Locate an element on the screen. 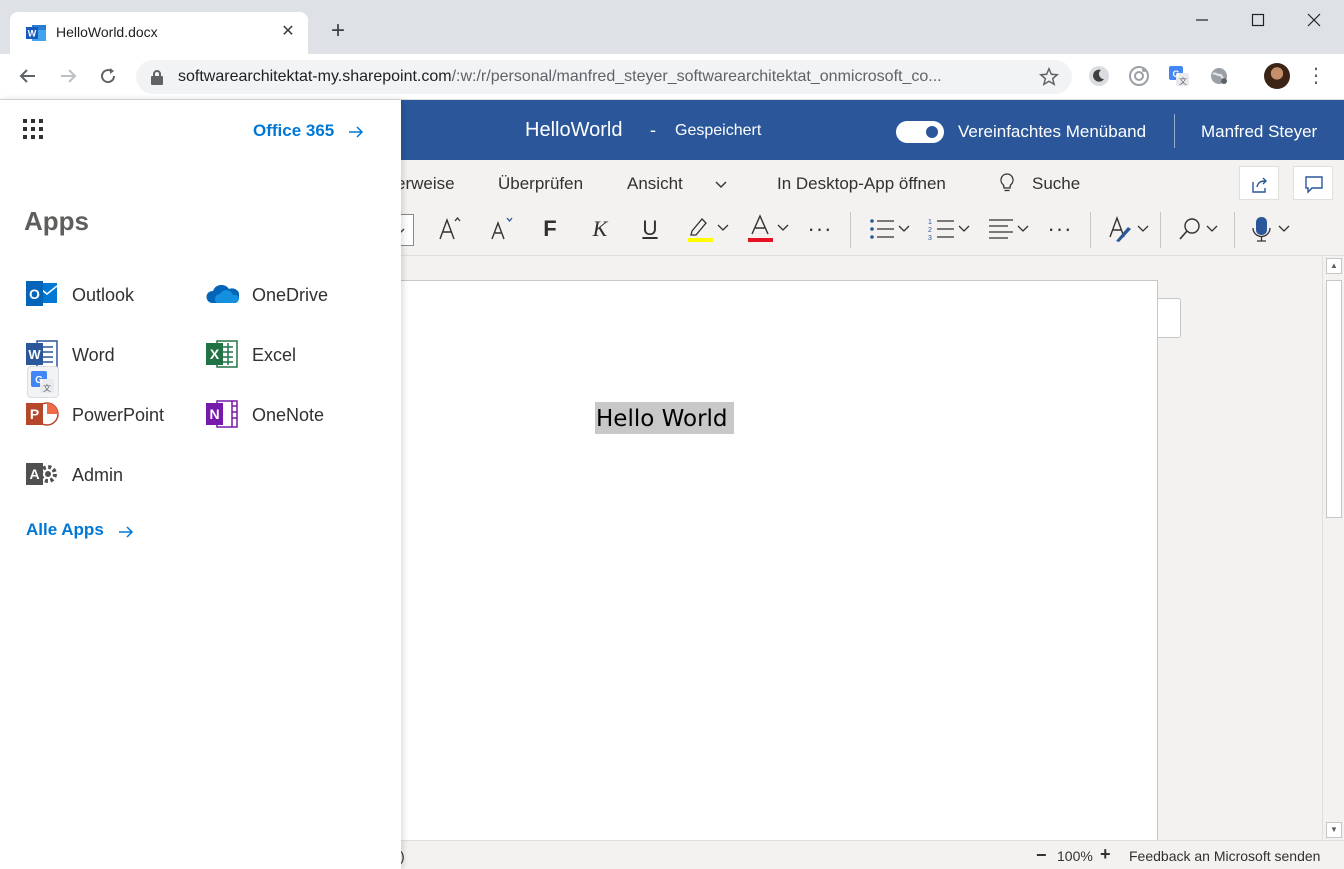  grow-font-icon is located at coordinates (450, 228).